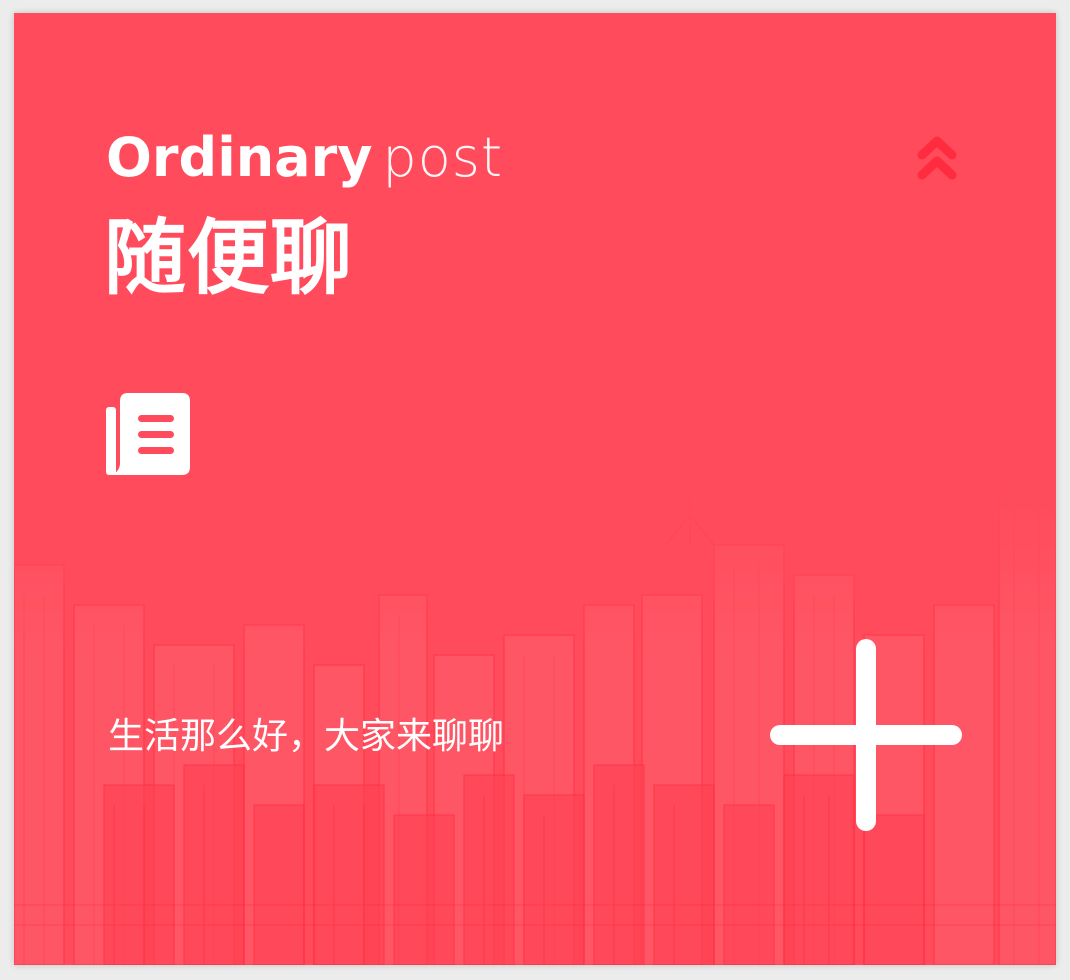 Image resolution: width=1070 pixels, height=980 pixels. I want to click on add-post-button, so click(866, 735).